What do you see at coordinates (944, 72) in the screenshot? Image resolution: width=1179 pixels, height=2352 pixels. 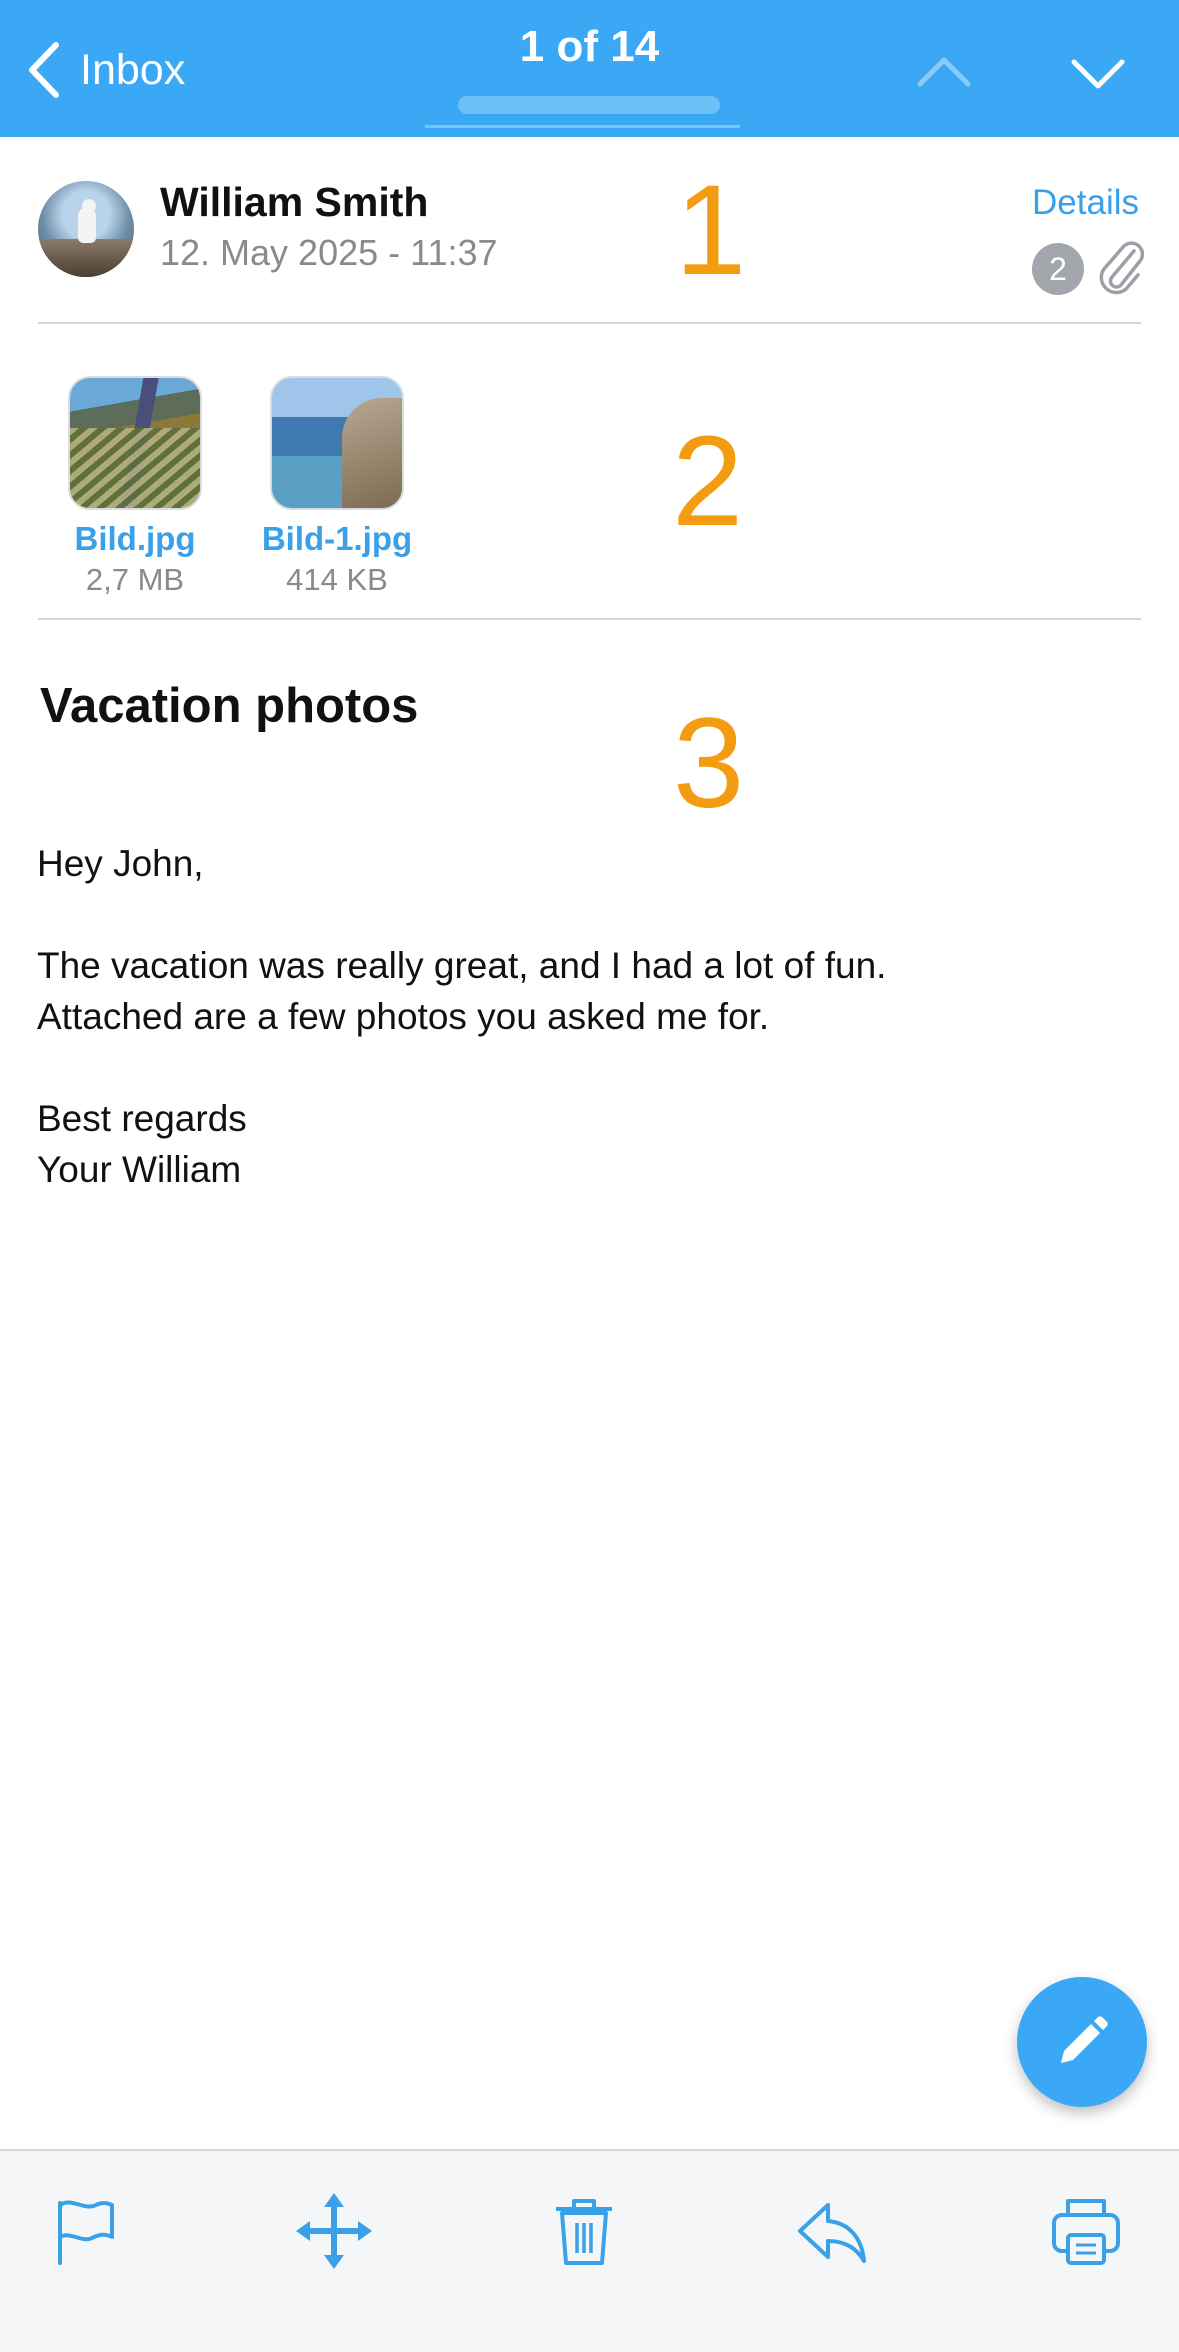 I see `chevron-up-icon` at bounding box center [944, 72].